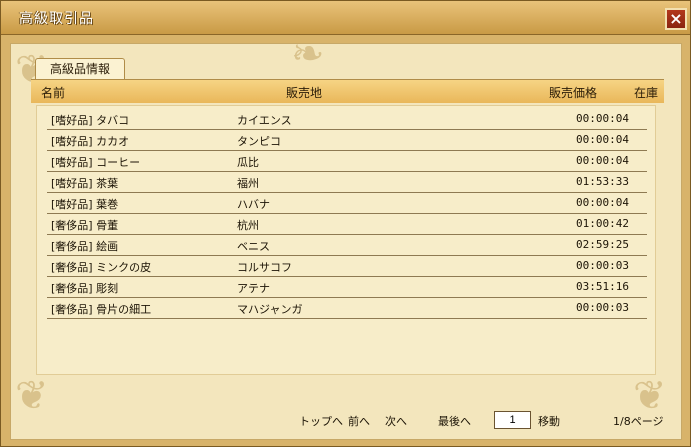 The image size is (691, 447). Describe the element at coordinates (85, 288) in the screenshot. I see `item-name: [奢侈品] 彫刻` at that location.